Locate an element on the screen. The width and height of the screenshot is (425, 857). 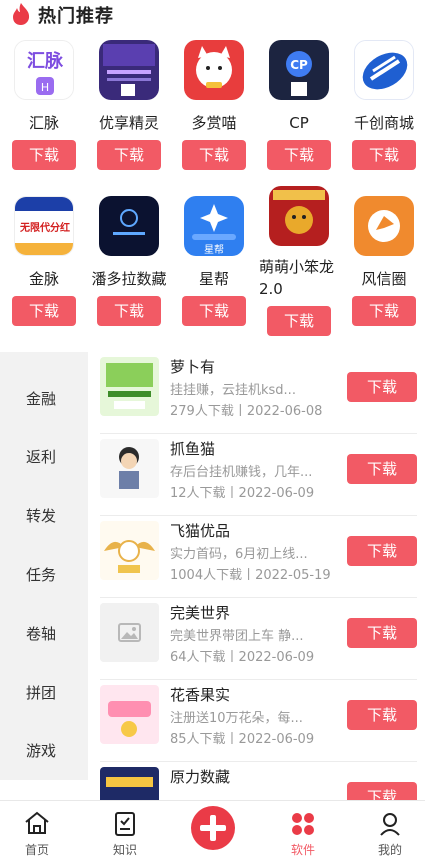
image-placeholder-icon is located at coordinates (129, 632).